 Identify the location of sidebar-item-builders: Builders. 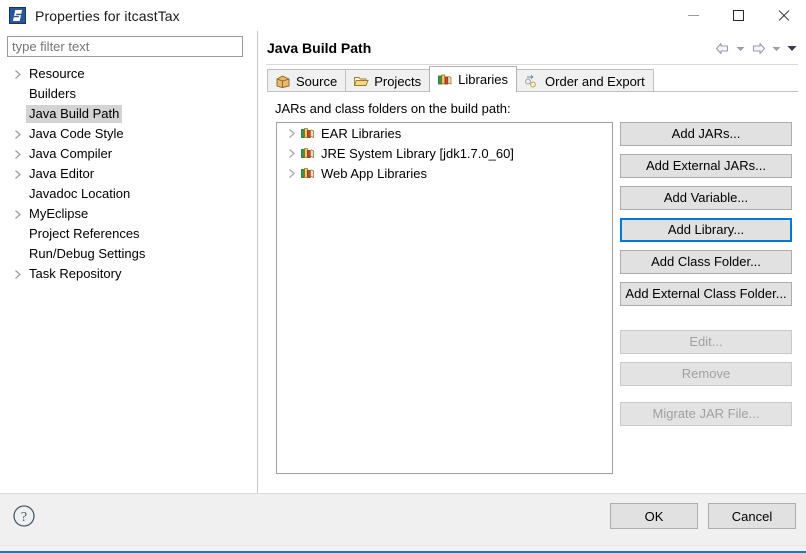
(128, 94).